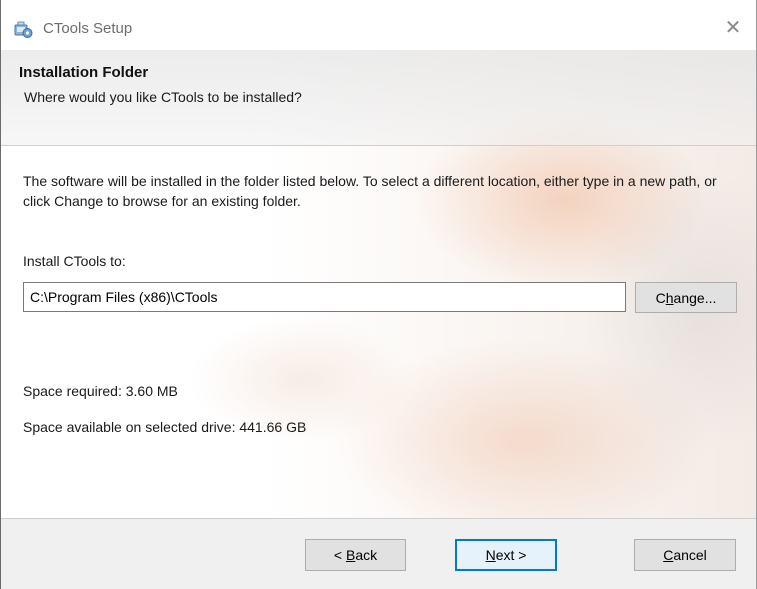 The height and width of the screenshot is (589, 757). I want to click on next-button: Next >, so click(506, 555).